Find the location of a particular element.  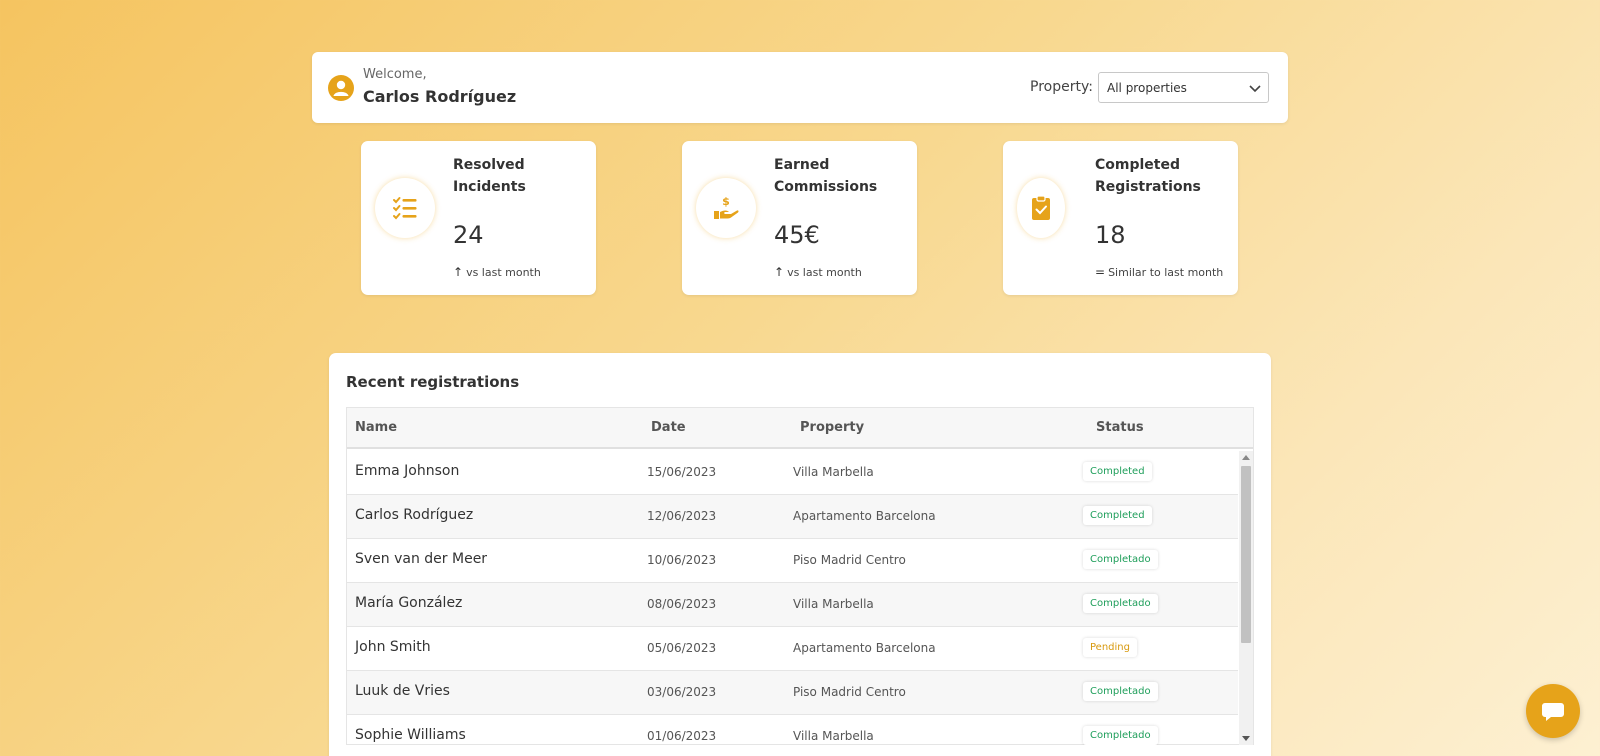

clipboard-check-icon is located at coordinates (1041, 208).